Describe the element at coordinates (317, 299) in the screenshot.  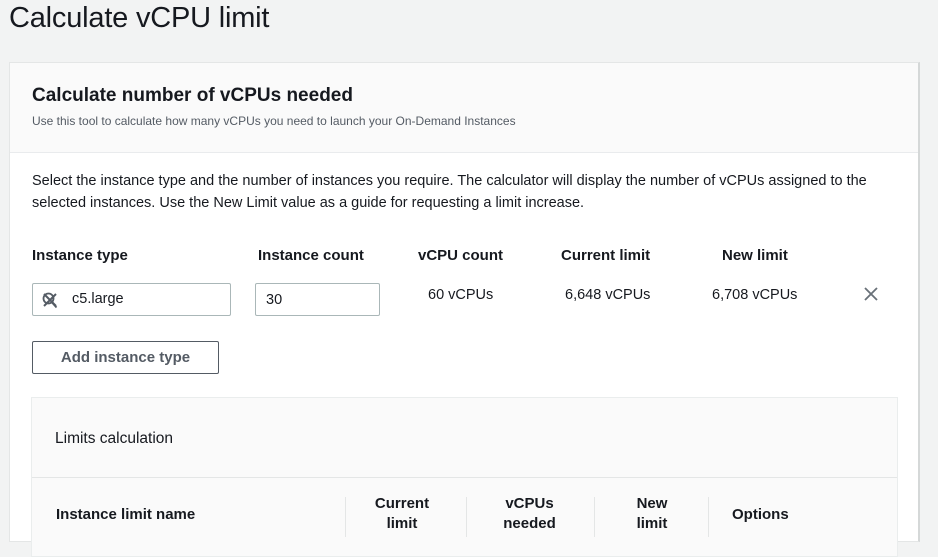
I see `instance-count-input` at that location.